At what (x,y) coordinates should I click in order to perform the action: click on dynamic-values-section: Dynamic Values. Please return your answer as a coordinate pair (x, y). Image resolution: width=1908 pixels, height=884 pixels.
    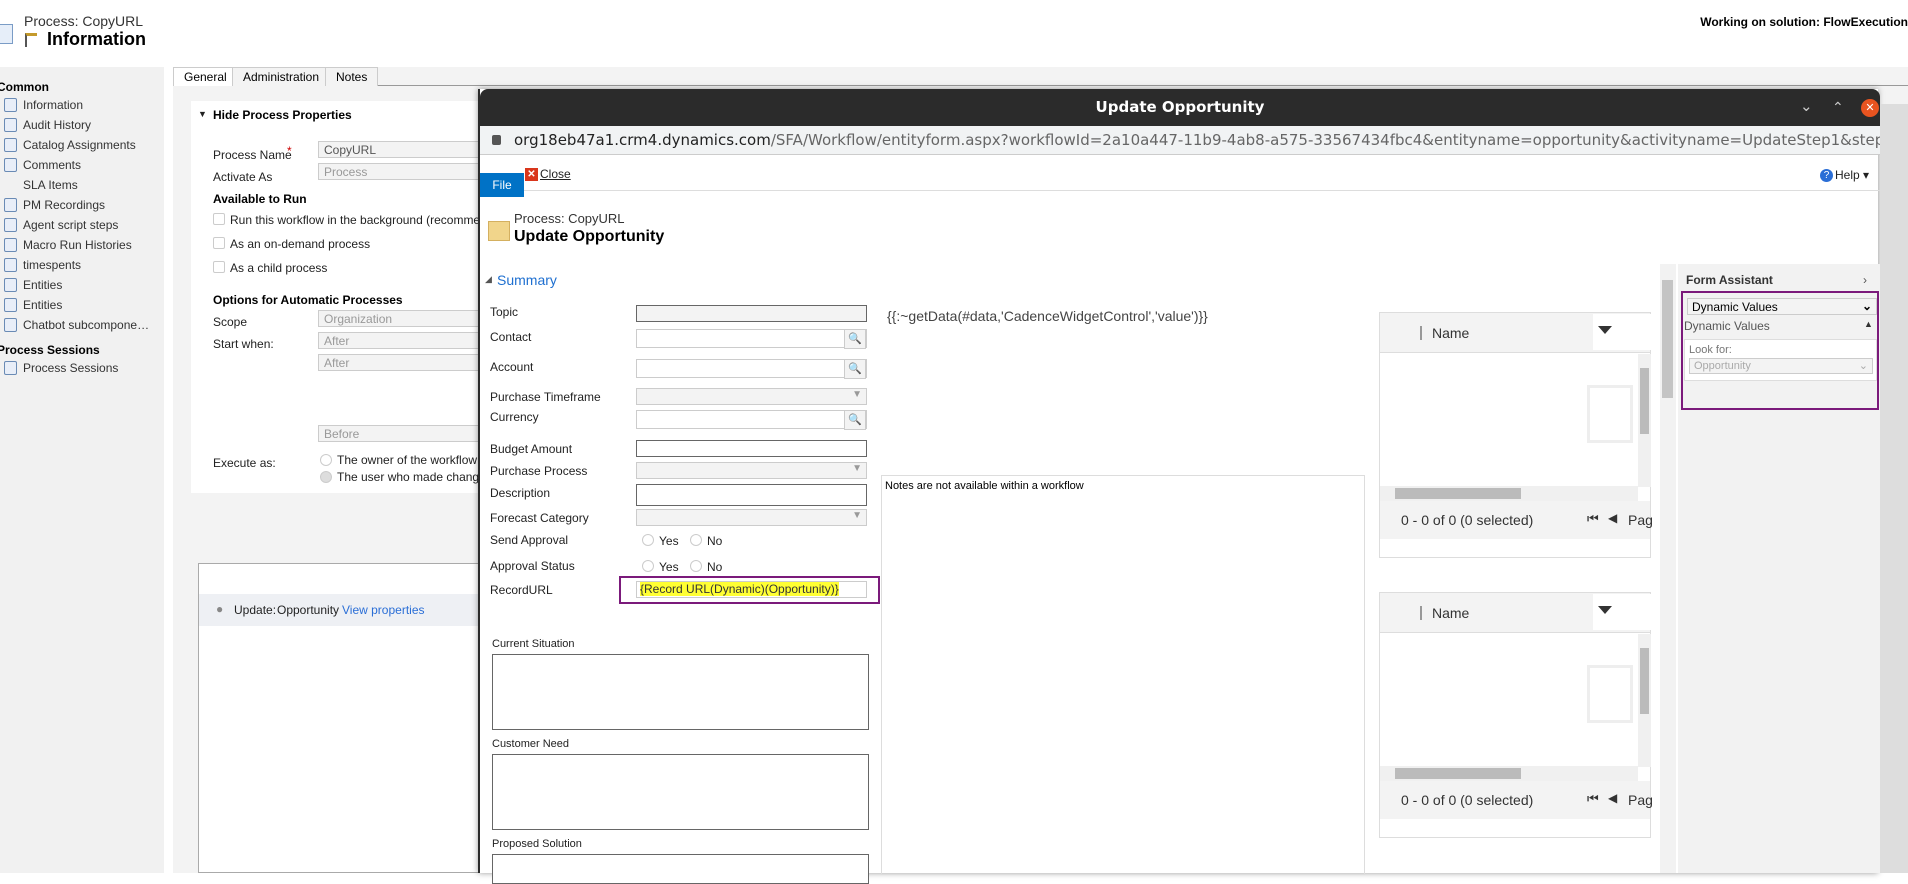
    Looking at the image, I should click on (1727, 326).